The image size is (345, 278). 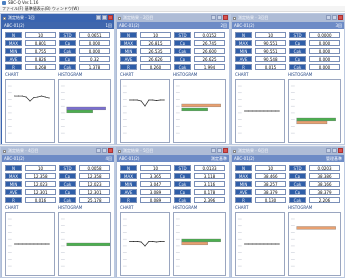 I want to click on stat-value: 0.0058, so click(x=94, y=168).